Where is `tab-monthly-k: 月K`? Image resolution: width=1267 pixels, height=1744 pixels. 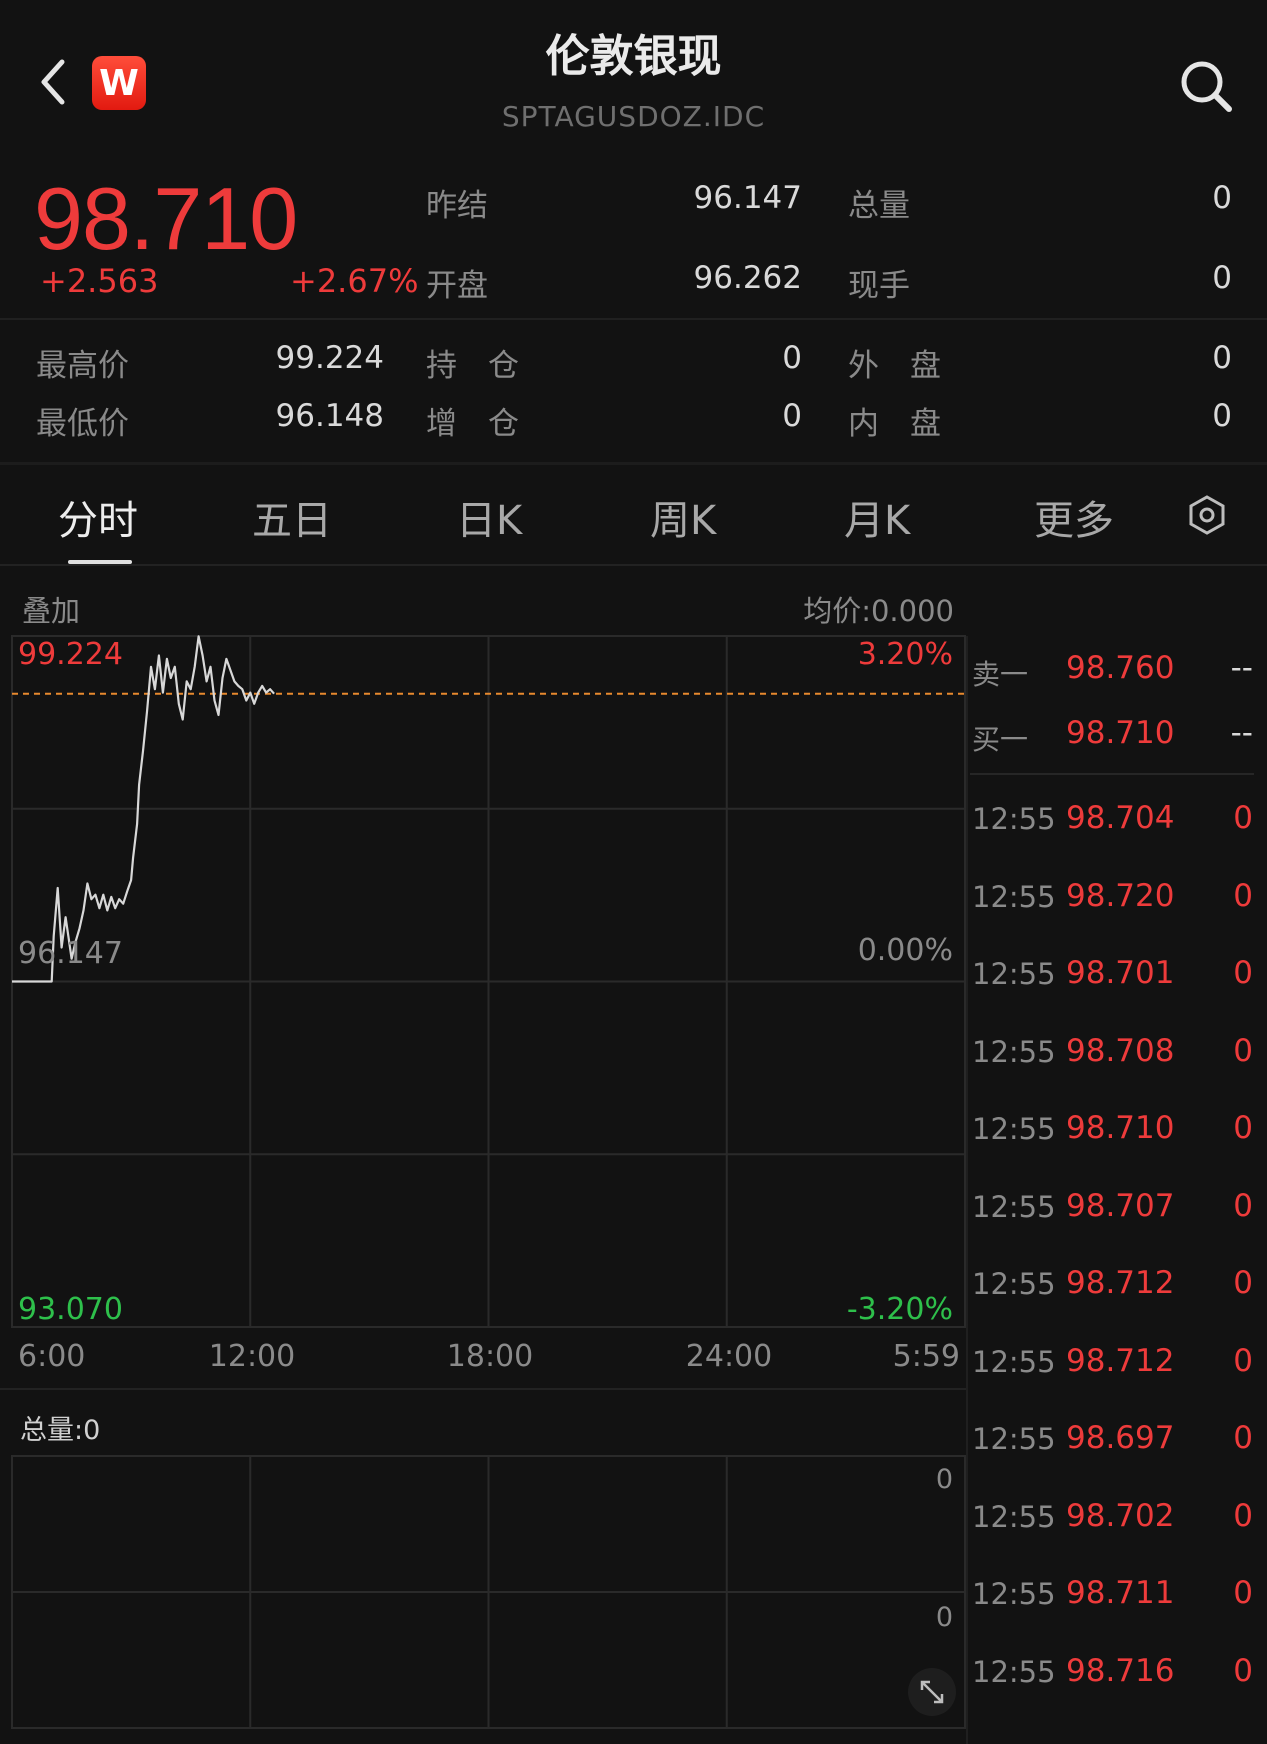 tab-monthly-k: 月K is located at coordinates (877, 517).